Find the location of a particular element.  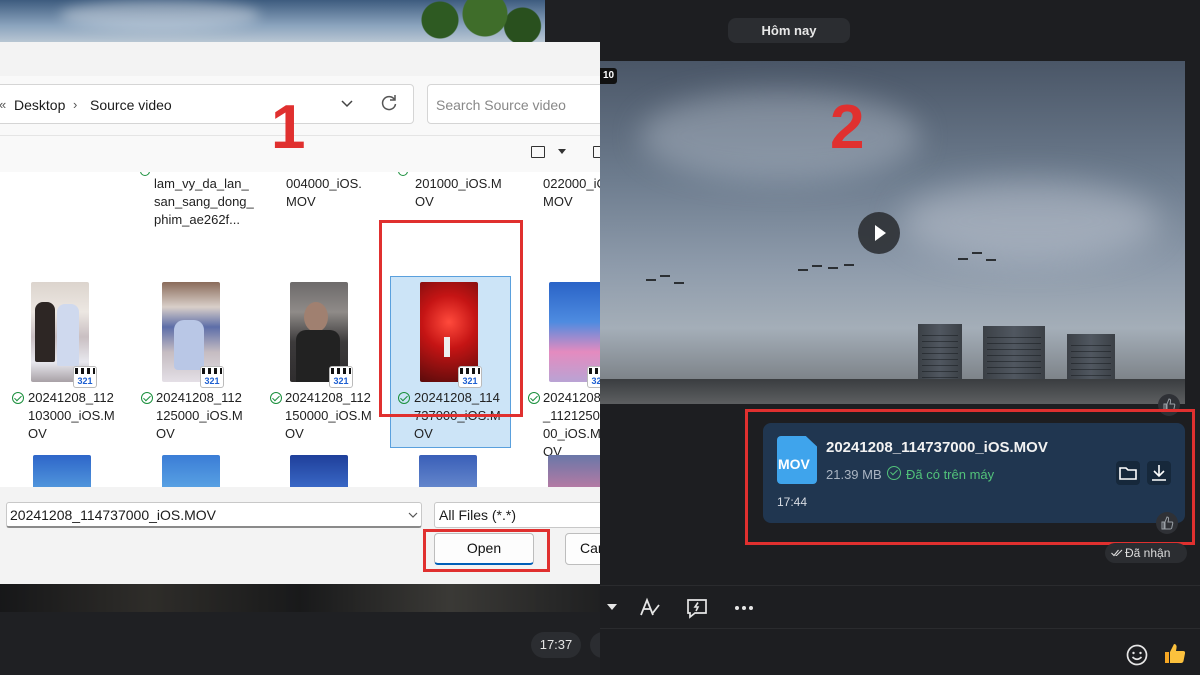

view-mode-icon is located at coordinates (538, 152).